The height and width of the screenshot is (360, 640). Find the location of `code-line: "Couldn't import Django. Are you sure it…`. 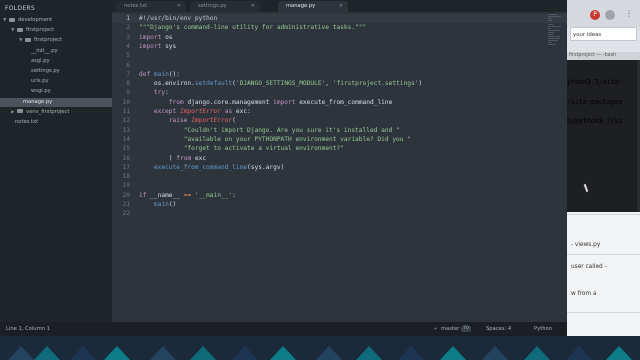

code-line: "Couldn't import Django. Are you sure it… is located at coordinates (291, 130).